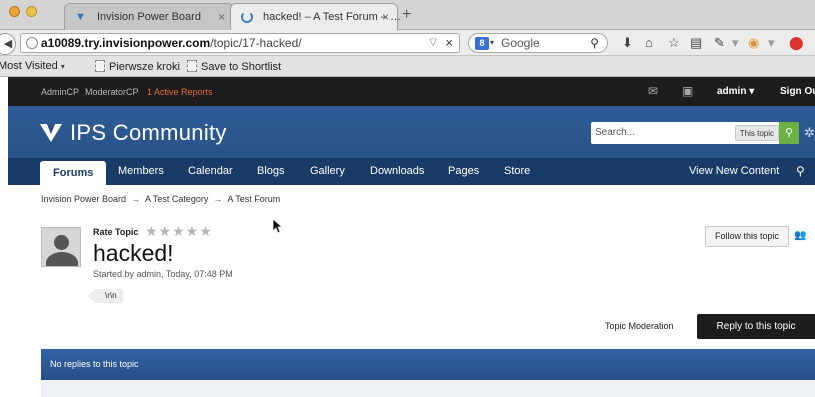 This screenshot has height=397, width=815. Describe the element at coordinates (112, 92) in the screenshot. I see `moderatorcp-link: ModeratorCP` at that location.